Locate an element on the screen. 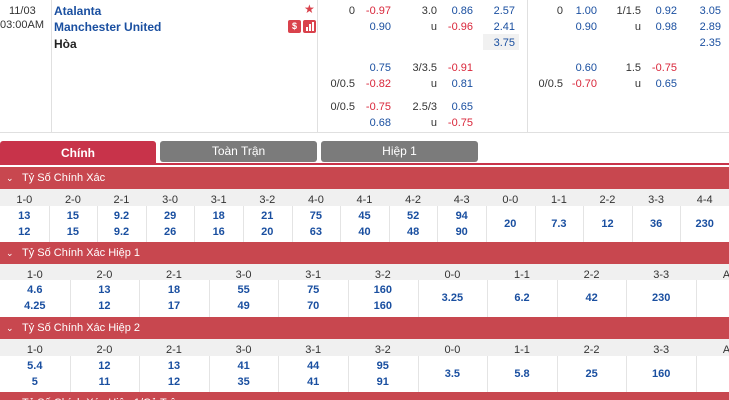 This screenshot has width=729, height=400. dollar-icon: $ is located at coordinates (294, 26).